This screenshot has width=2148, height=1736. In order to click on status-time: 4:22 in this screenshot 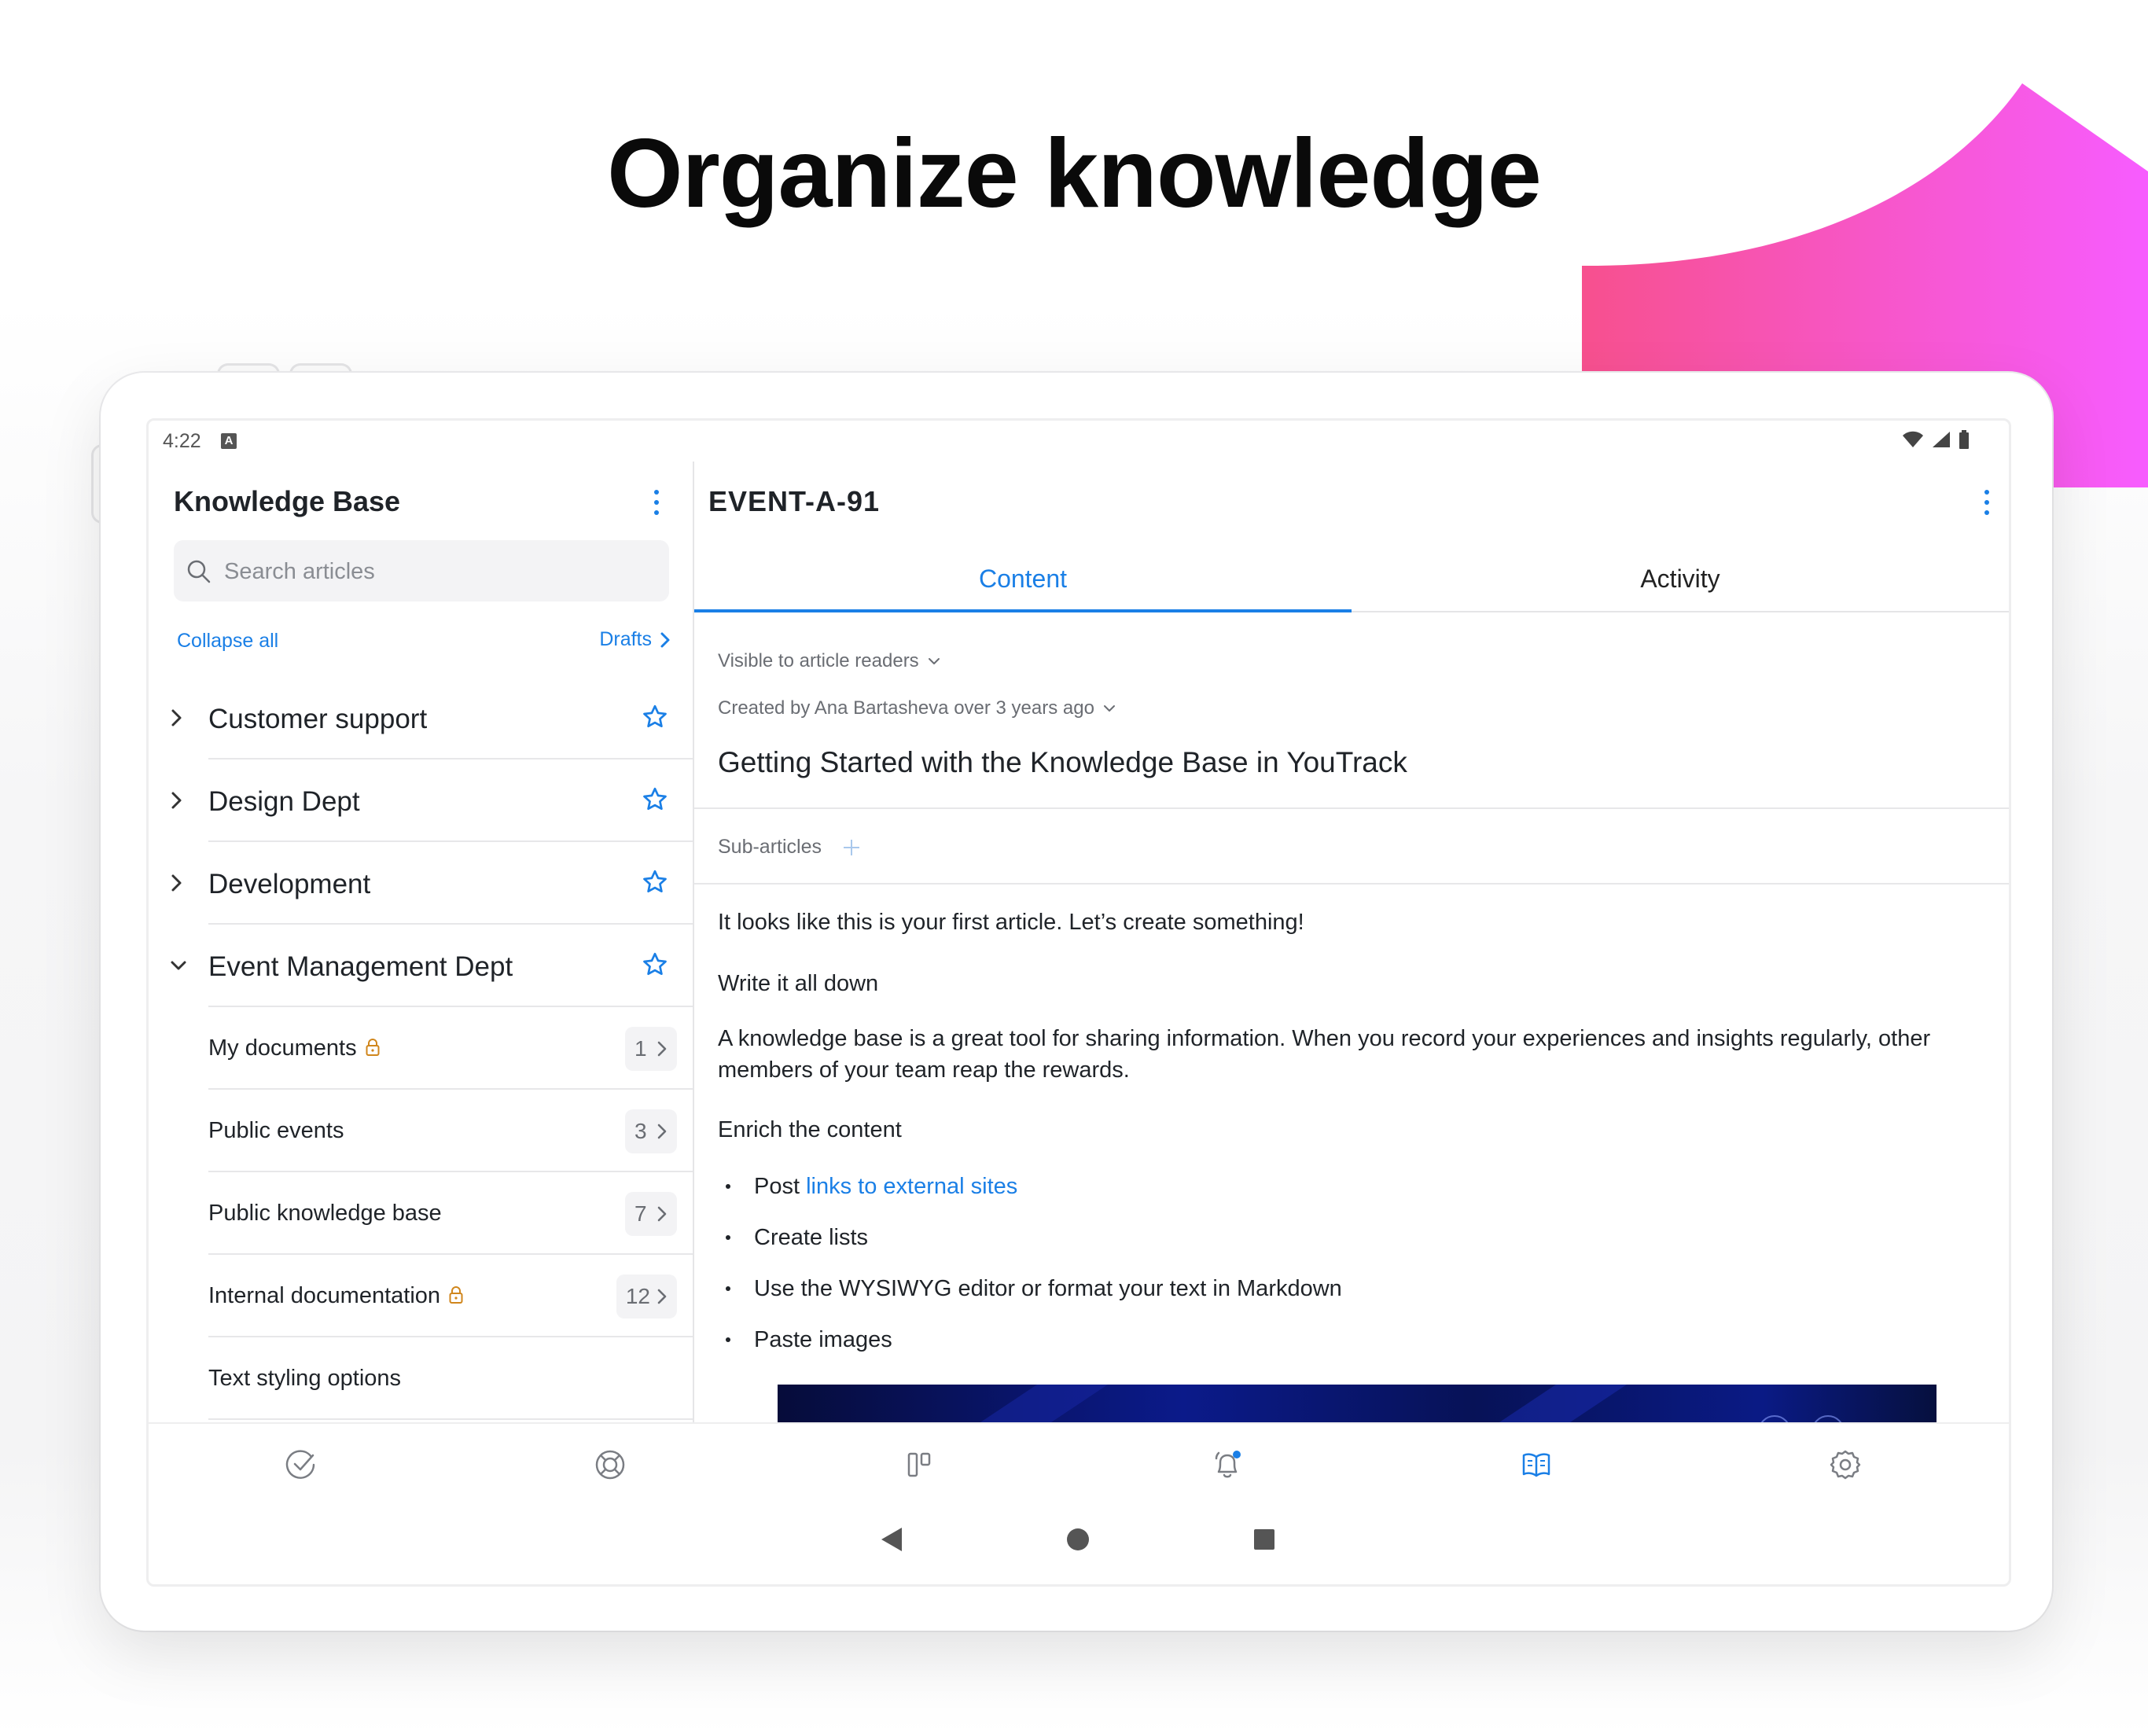, I will do `click(182, 441)`.